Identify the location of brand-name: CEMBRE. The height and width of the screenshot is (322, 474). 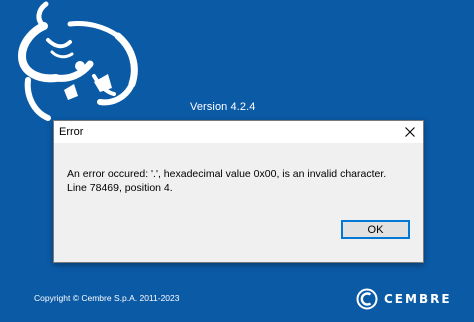
(418, 299).